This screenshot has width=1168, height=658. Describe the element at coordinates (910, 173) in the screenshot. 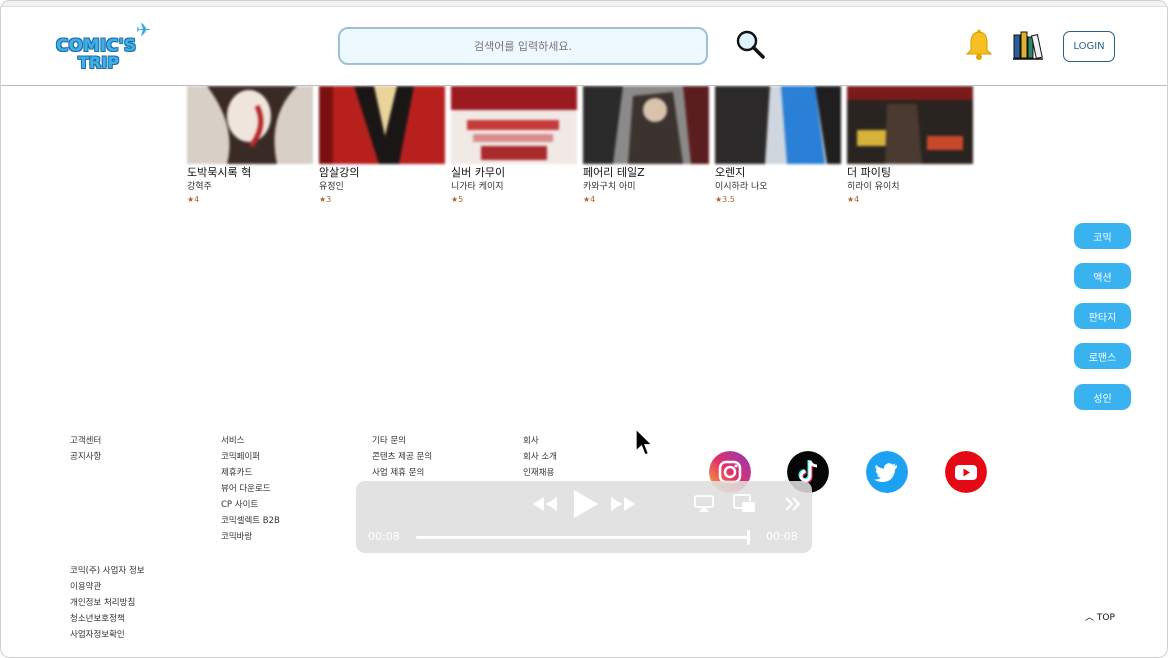

I see `comic-title: 더 파이팅` at that location.